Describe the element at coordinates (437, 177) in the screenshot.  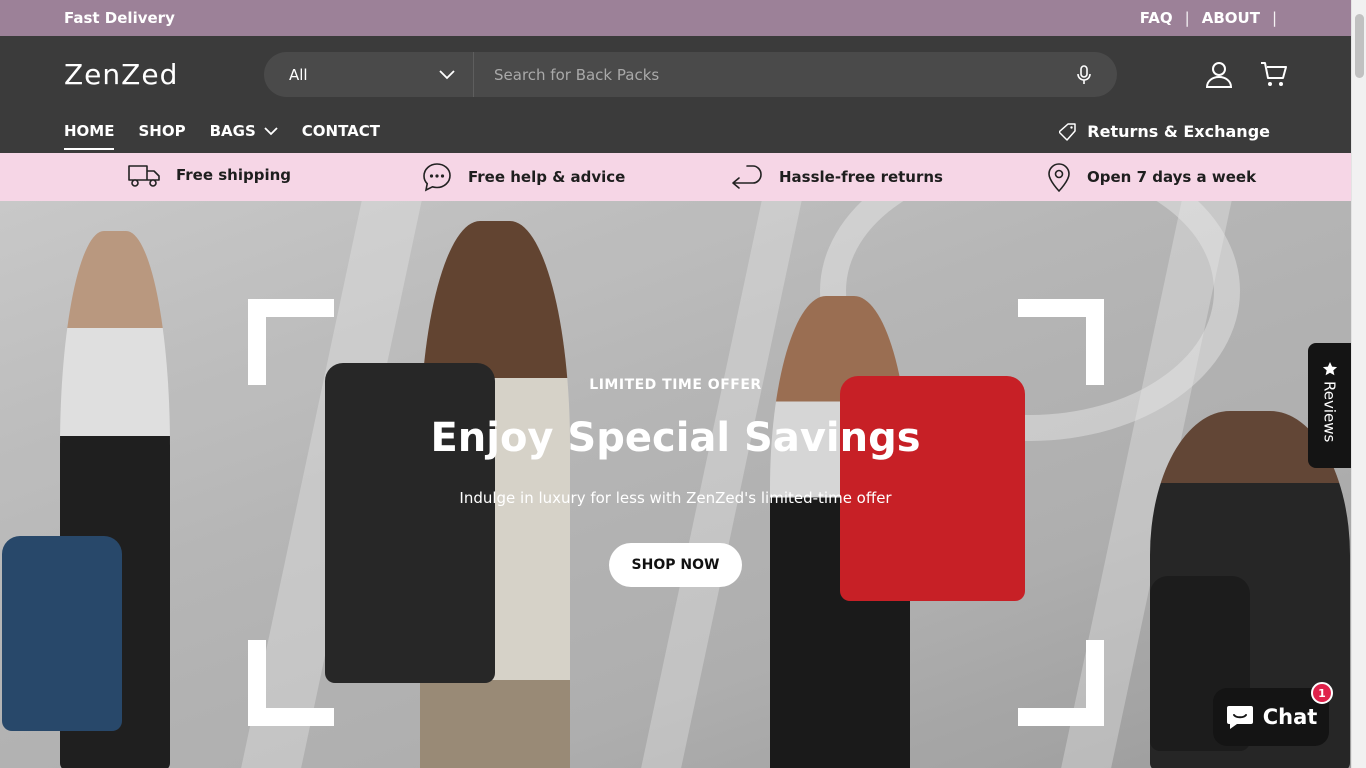
I see `chat-bubble-icon` at that location.